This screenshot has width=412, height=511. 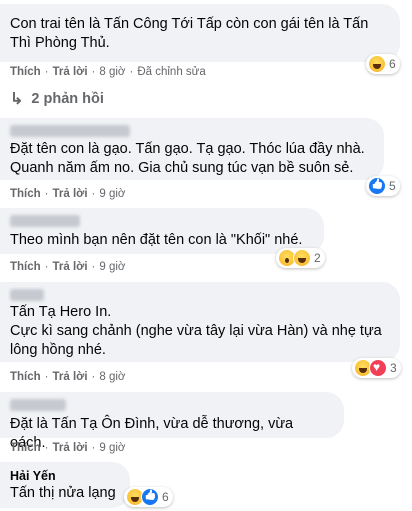 What do you see at coordinates (17, 99) in the screenshot?
I see `reply-arrow-icon: ↳` at bounding box center [17, 99].